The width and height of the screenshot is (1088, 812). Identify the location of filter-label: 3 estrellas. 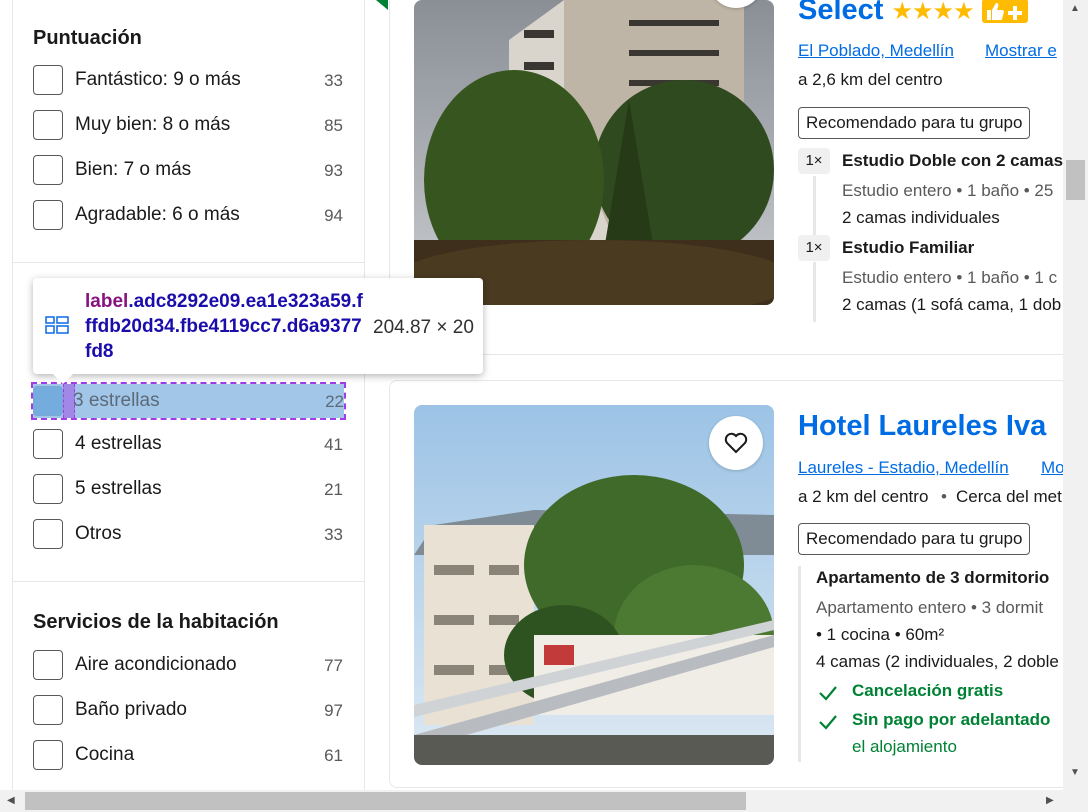
(116, 400).